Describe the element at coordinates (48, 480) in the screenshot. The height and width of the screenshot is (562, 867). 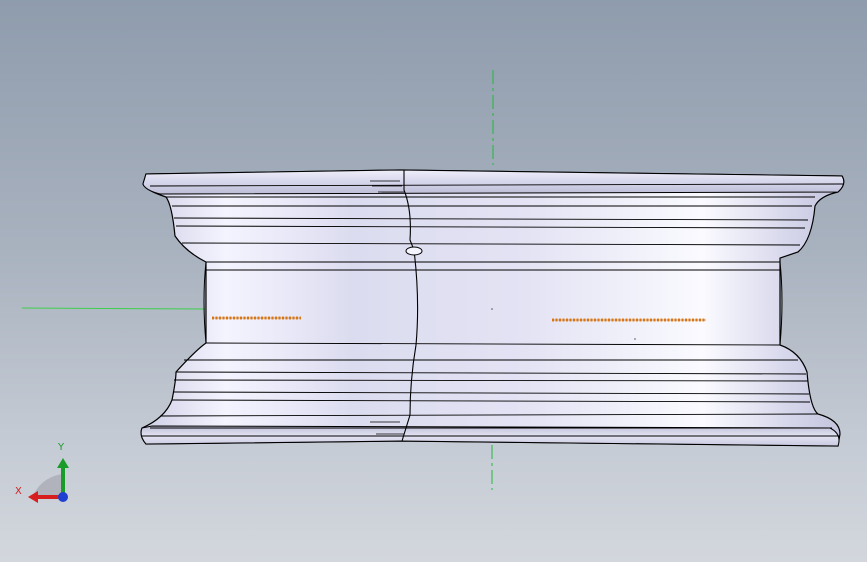
I see `triad-graphic` at that location.